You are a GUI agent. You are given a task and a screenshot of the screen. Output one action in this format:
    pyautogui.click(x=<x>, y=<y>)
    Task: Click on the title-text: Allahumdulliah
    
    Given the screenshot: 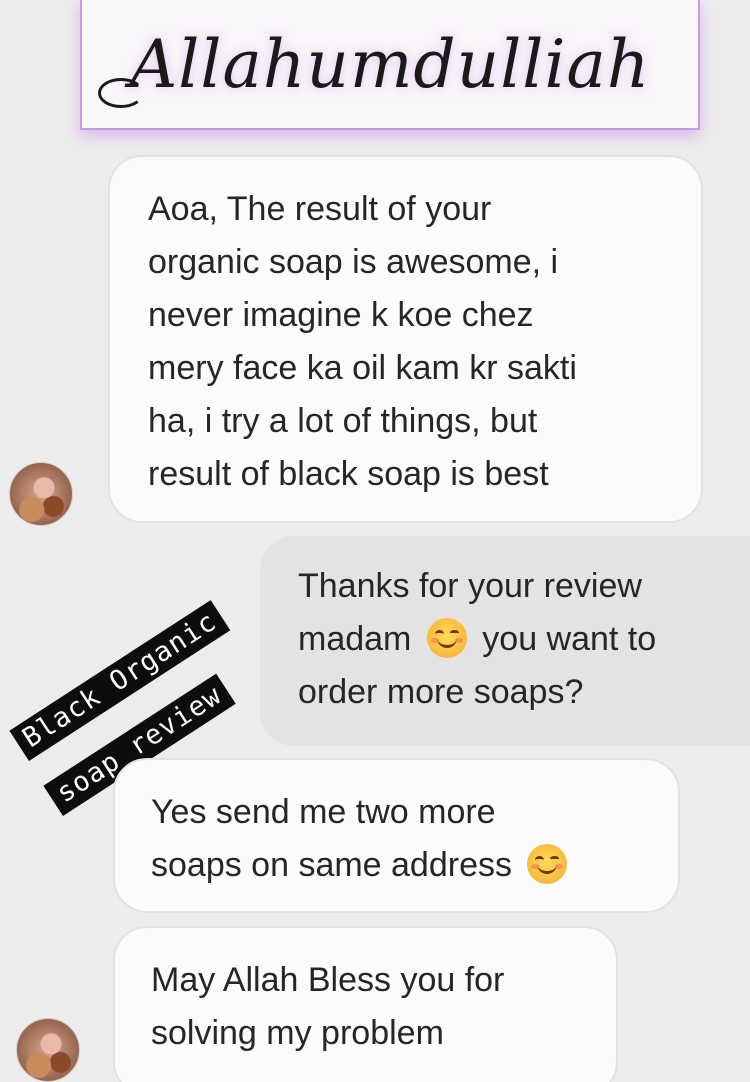 What is the action you would take?
    pyautogui.click(x=390, y=64)
    